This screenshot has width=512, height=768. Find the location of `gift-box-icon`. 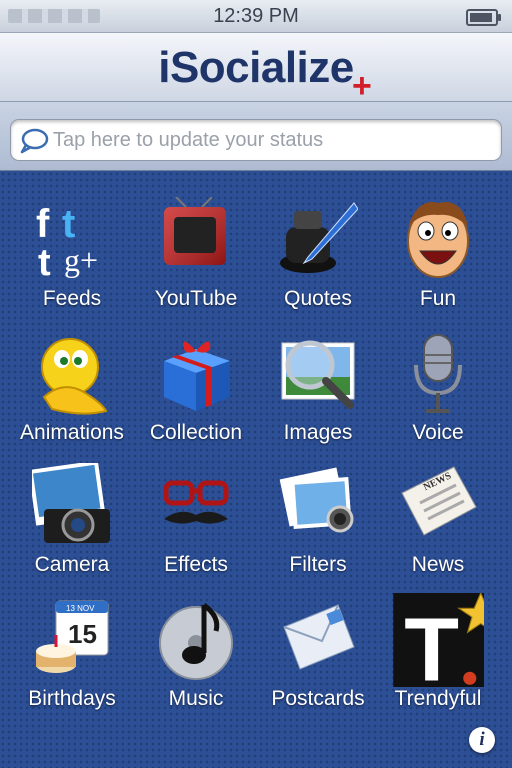

gift-box-icon is located at coordinates (197, 376).